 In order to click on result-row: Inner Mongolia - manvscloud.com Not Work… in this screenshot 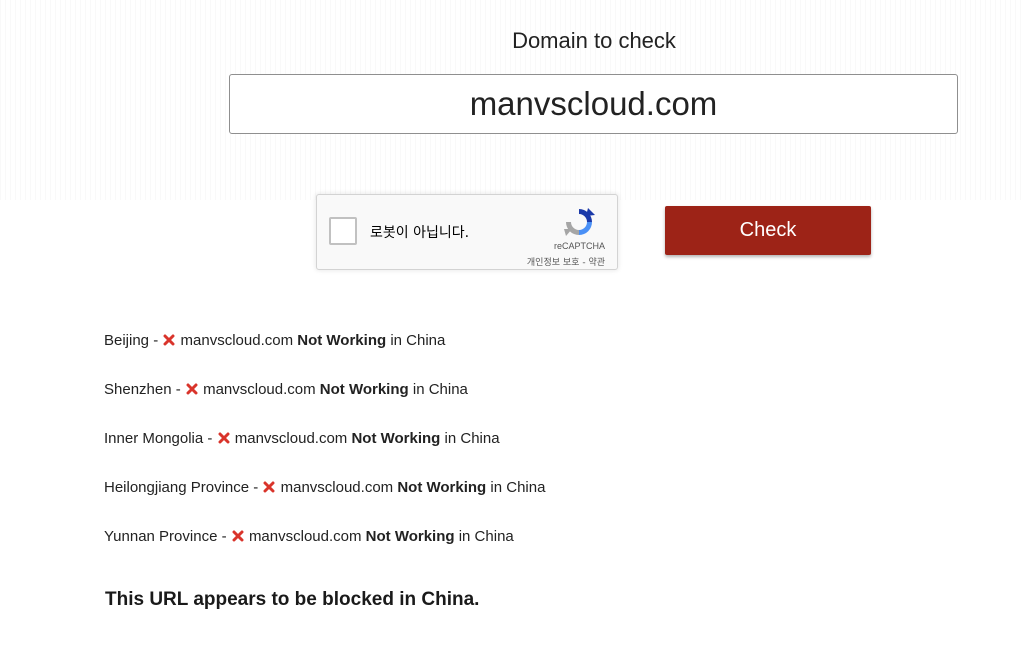, I will do `click(324, 454)`.